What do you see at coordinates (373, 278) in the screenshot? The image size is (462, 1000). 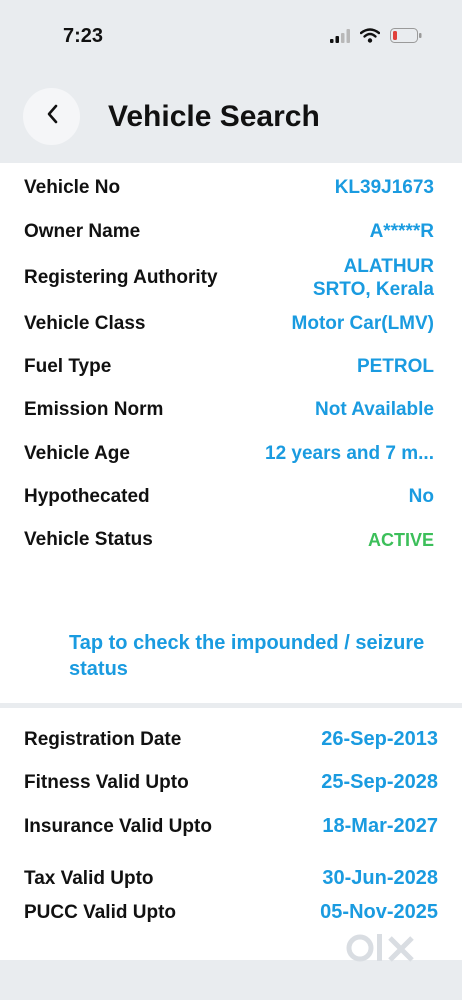 I see `detail-value: ALATHUR SRTO, Kerala` at bounding box center [373, 278].